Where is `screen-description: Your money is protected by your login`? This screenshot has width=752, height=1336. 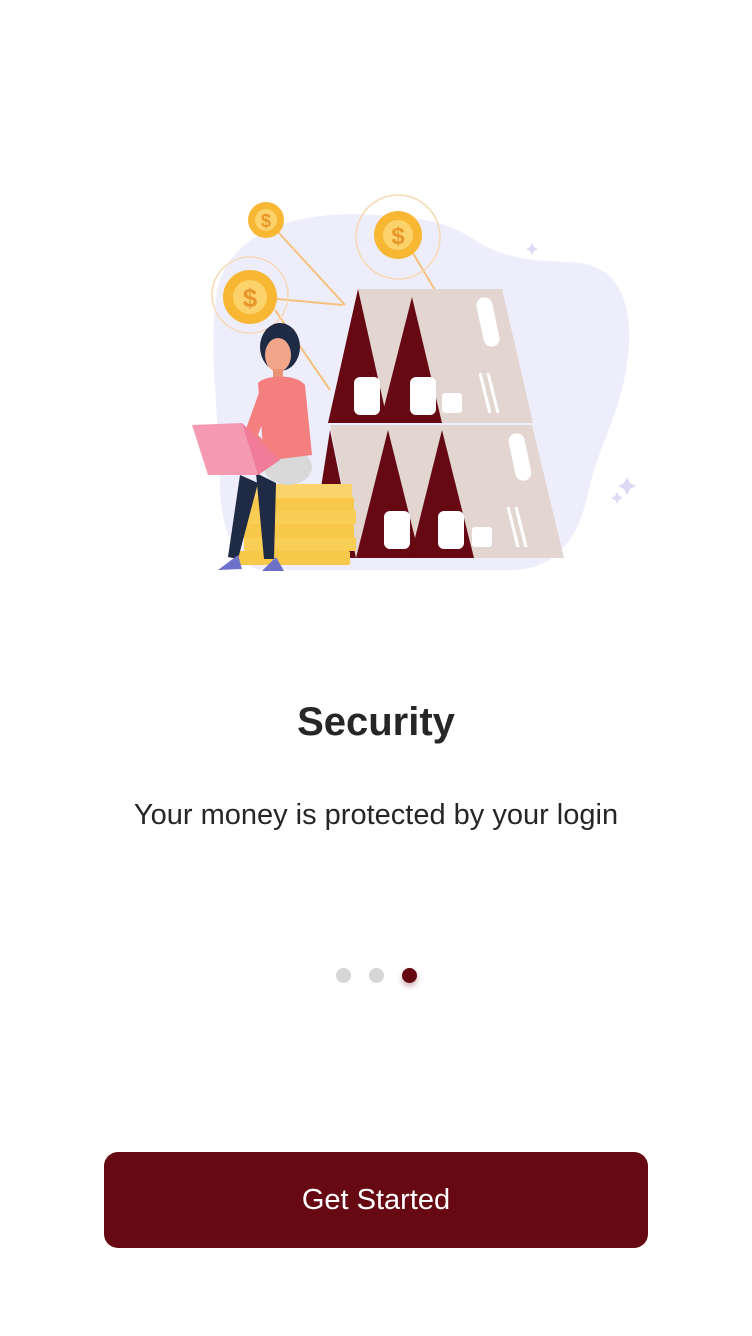 screen-description: Your money is protected by your login is located at coordinates (376, 815).